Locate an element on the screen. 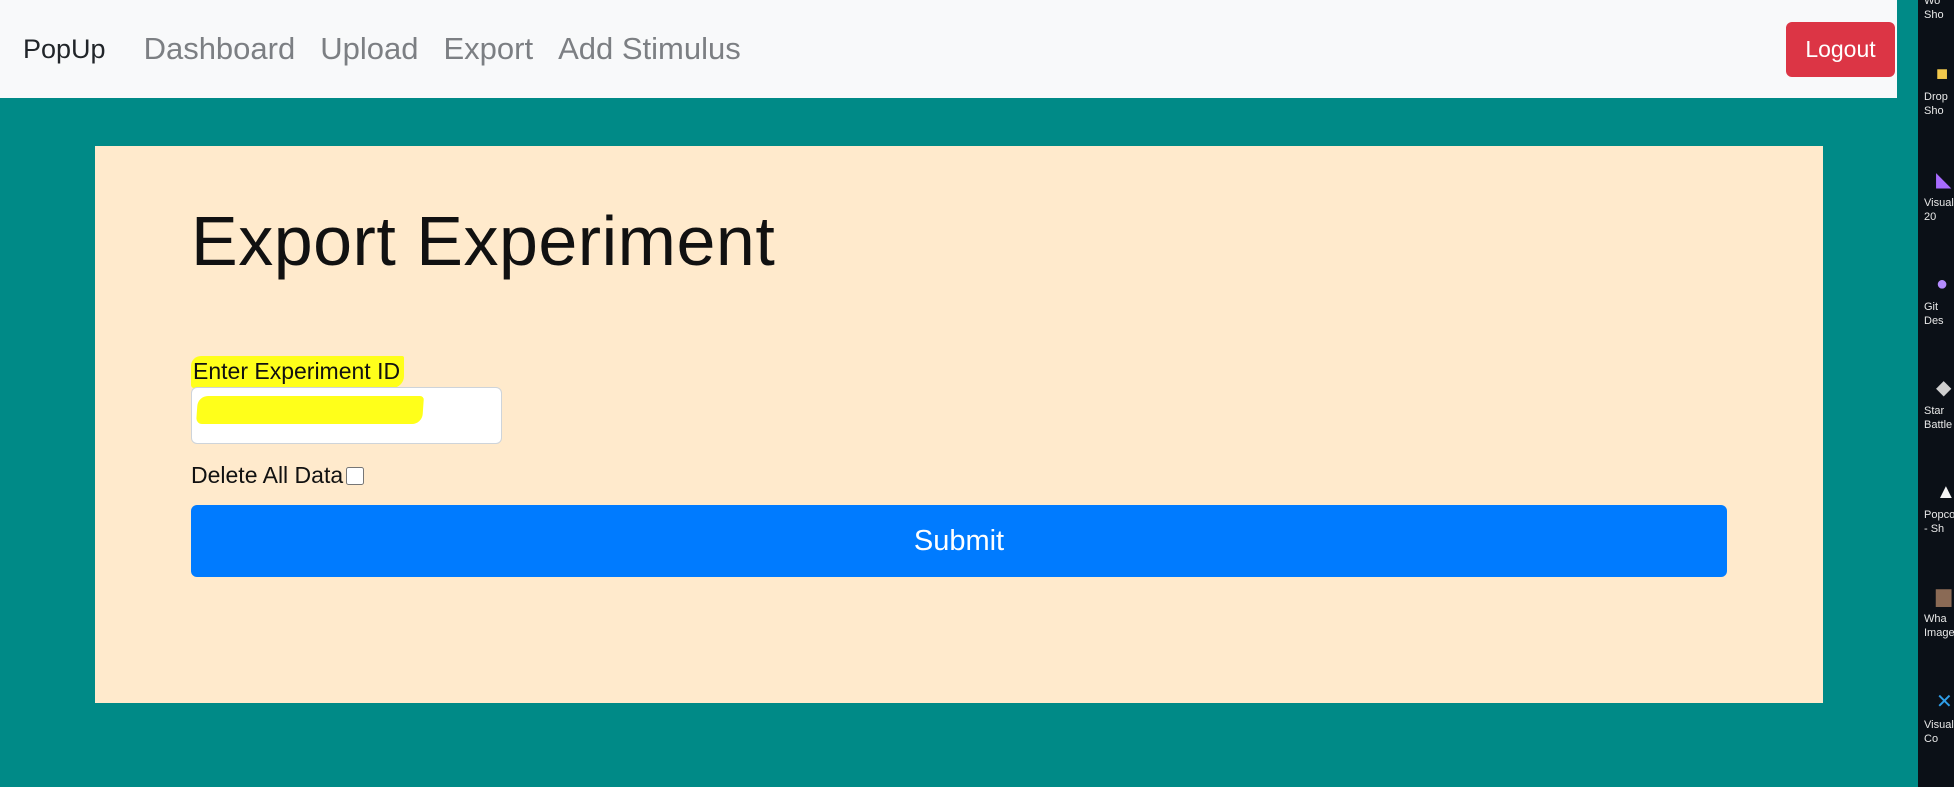 The image size is (1954, 787). desktop-shortcut: ◣ Visual 20 is located at coordinates (1939, 196).